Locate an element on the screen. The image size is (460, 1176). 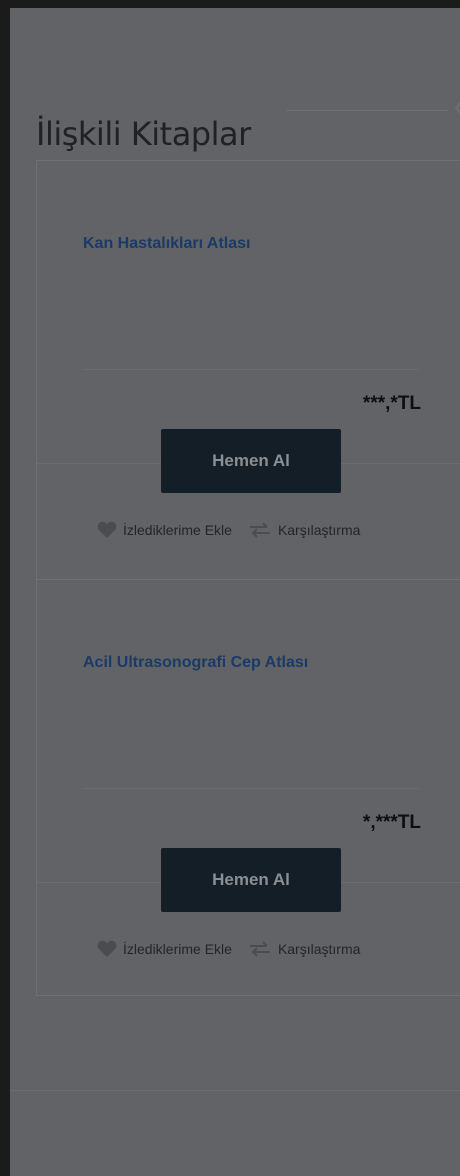
product-title-link: Acil Ultrasonografi Cep Atlası is located at coordinates (195, 663).